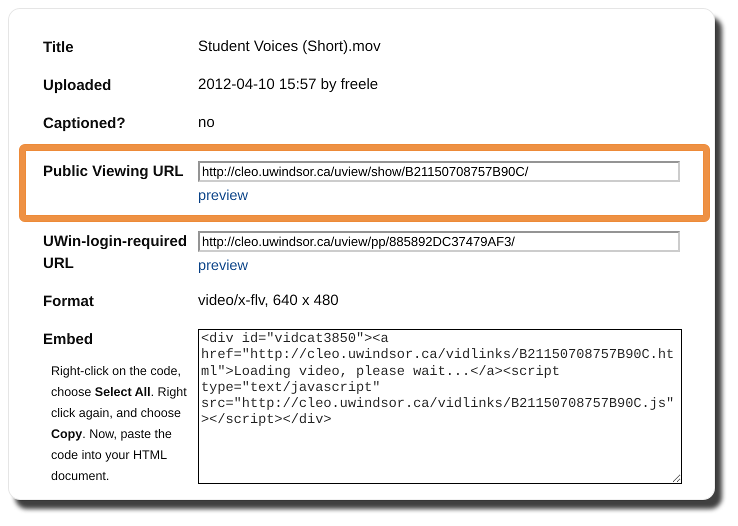 This screenshot has width=738, height=526. Describe the element at coordinates (289, 47) in the screenshot. I see `field-value: Student Voices (Short).mov` at that location.